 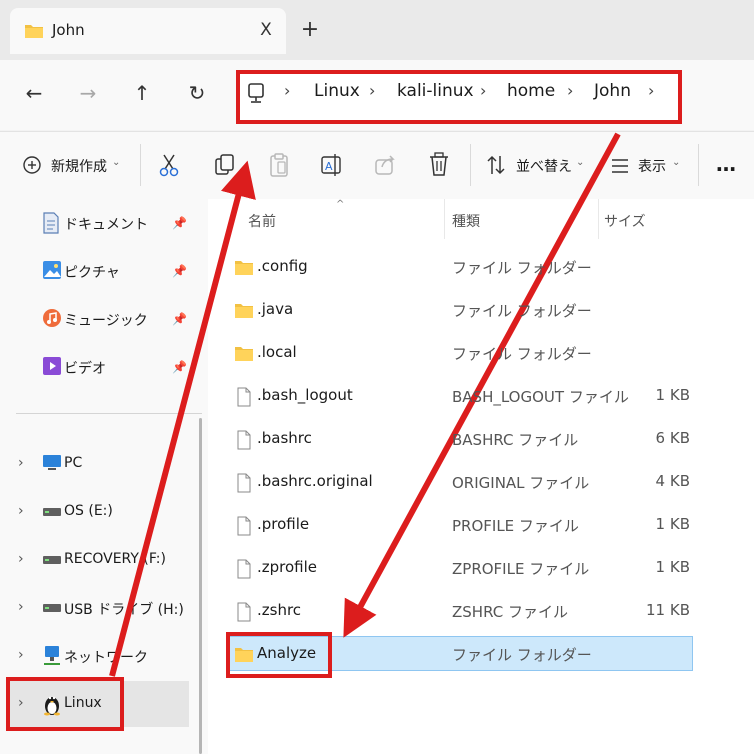 I want to click on file-type: ZSHRC ファイル, so click(x=510, y=612).